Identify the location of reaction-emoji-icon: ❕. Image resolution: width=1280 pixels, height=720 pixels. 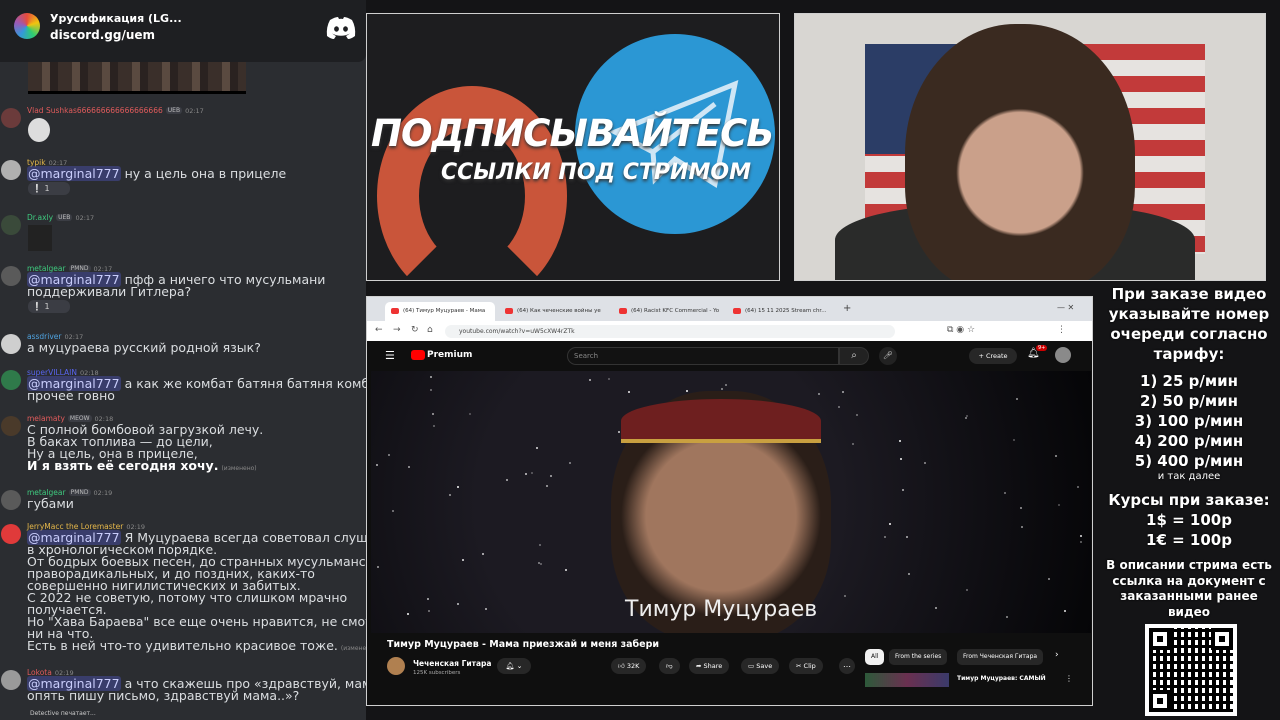
(38, 306).